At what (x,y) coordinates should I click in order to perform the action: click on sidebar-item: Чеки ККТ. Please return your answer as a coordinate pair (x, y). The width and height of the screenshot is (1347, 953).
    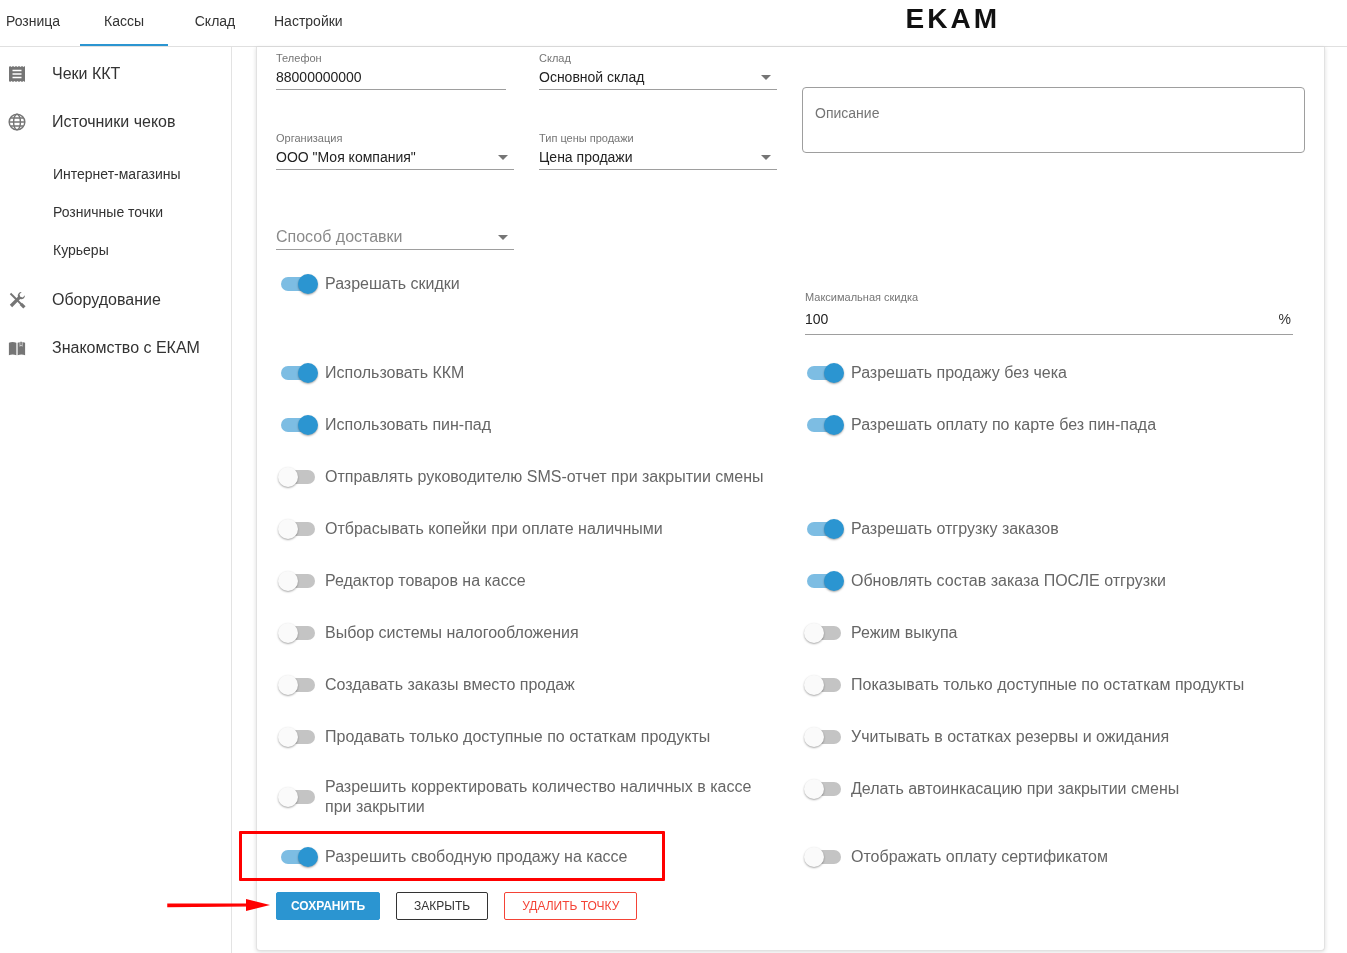
    Looking at the image, I should click on (115, 74).